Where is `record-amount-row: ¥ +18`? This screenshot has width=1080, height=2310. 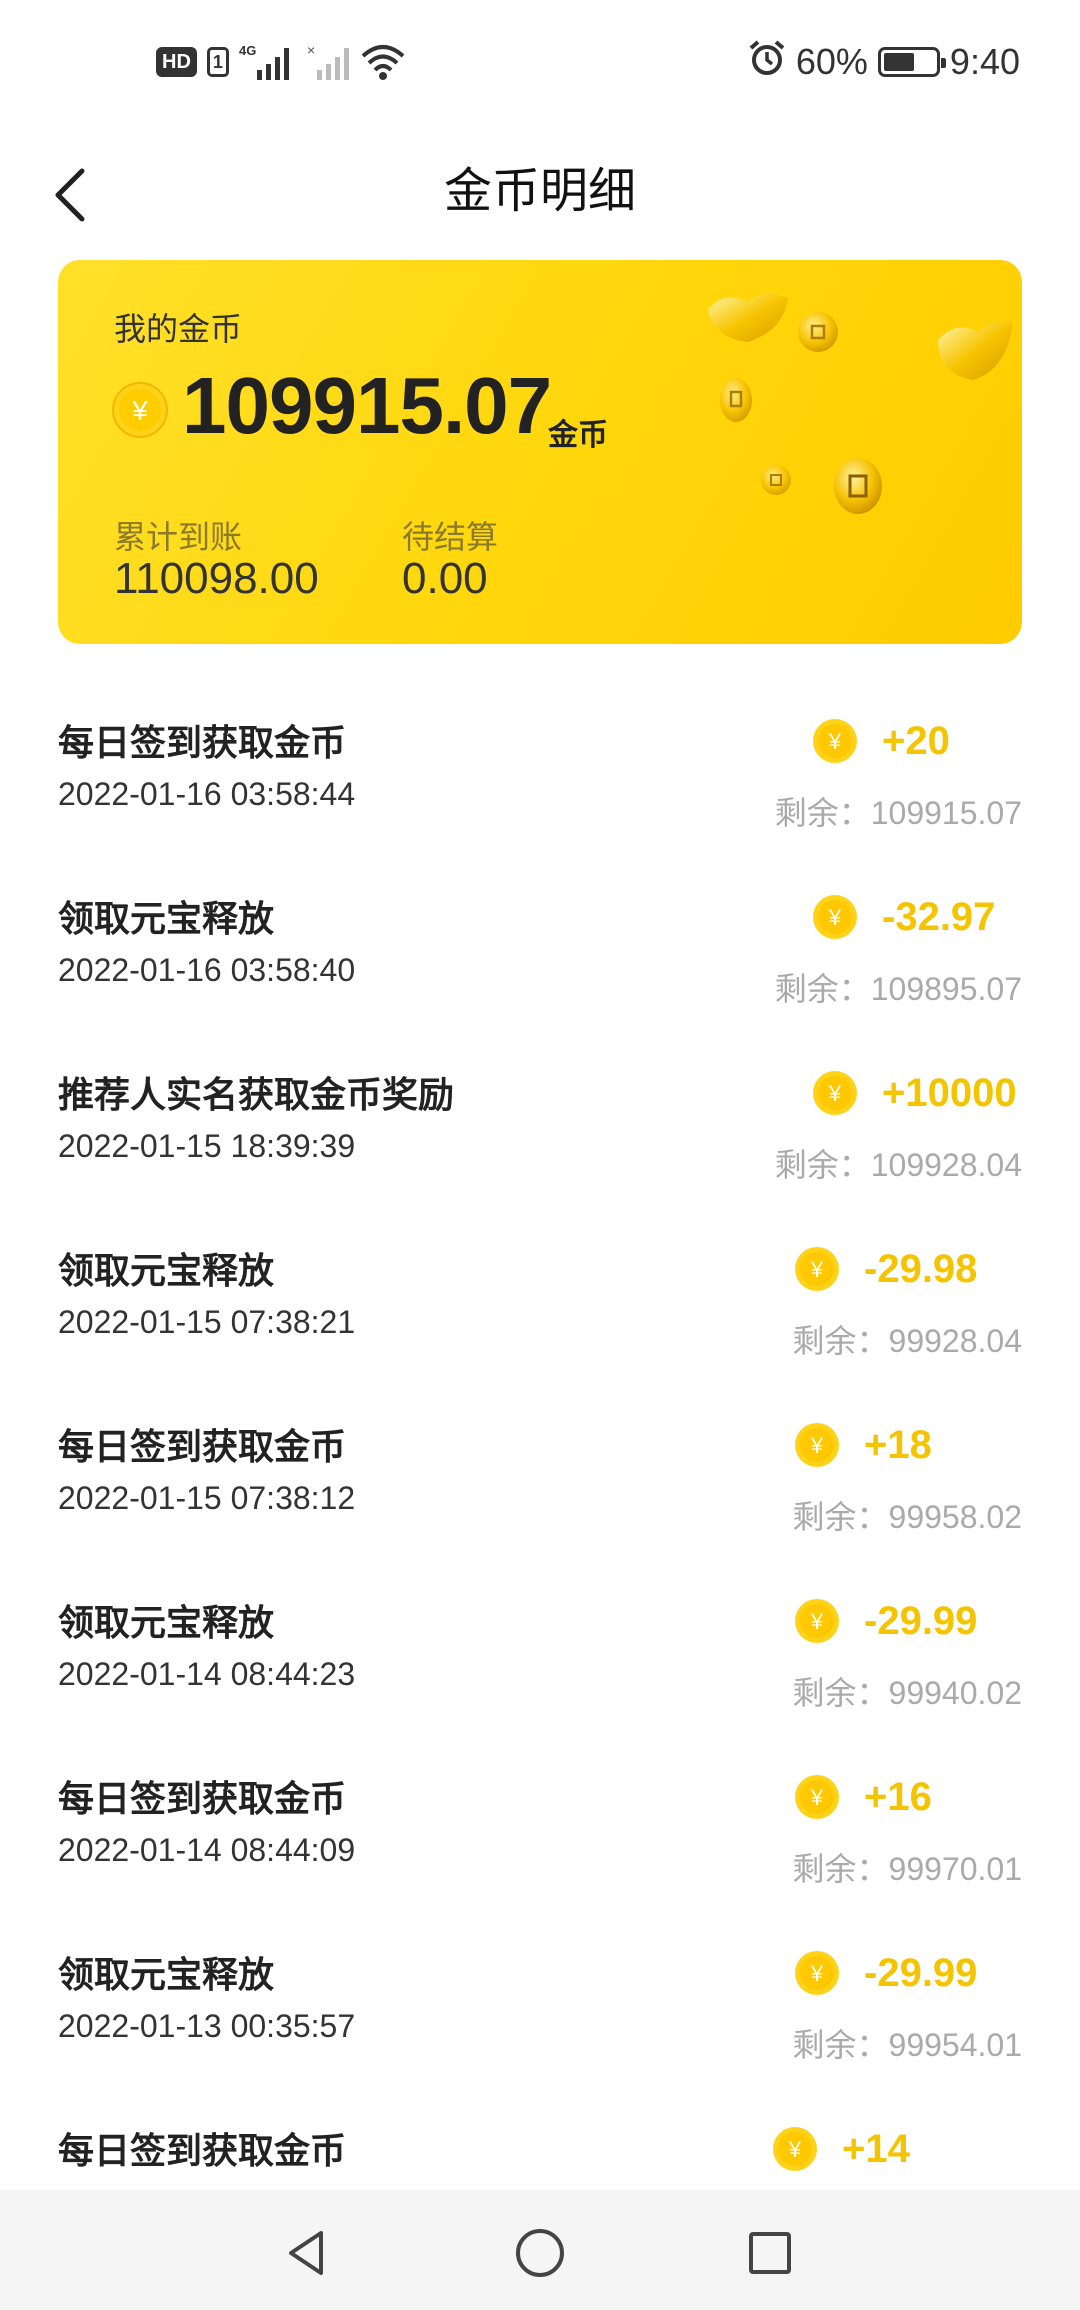 record-amount-row: ¥ +18 is located at coordinates (899, 1445).